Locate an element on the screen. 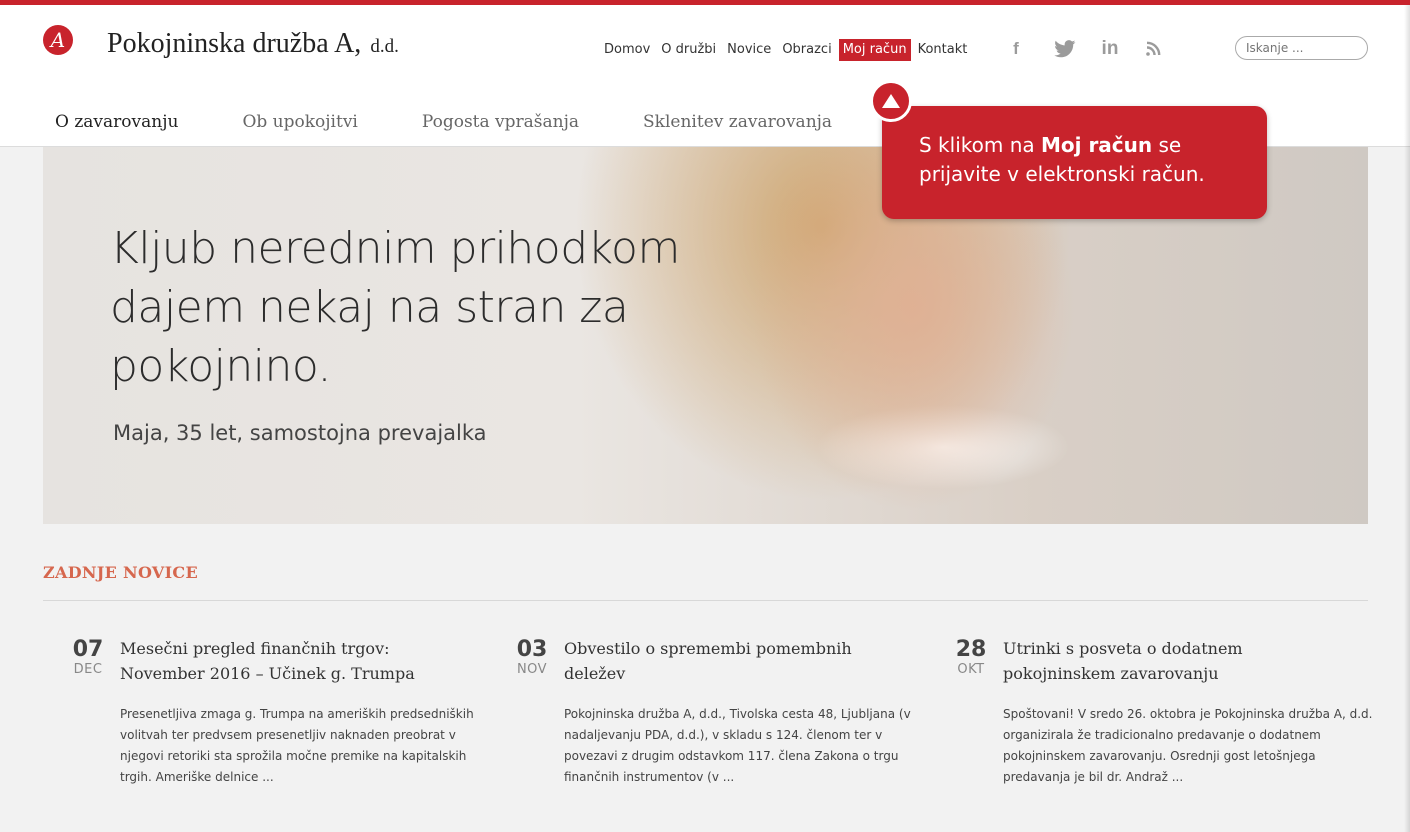  brand-suffix: d.d. is located at coordinates (384, 46).